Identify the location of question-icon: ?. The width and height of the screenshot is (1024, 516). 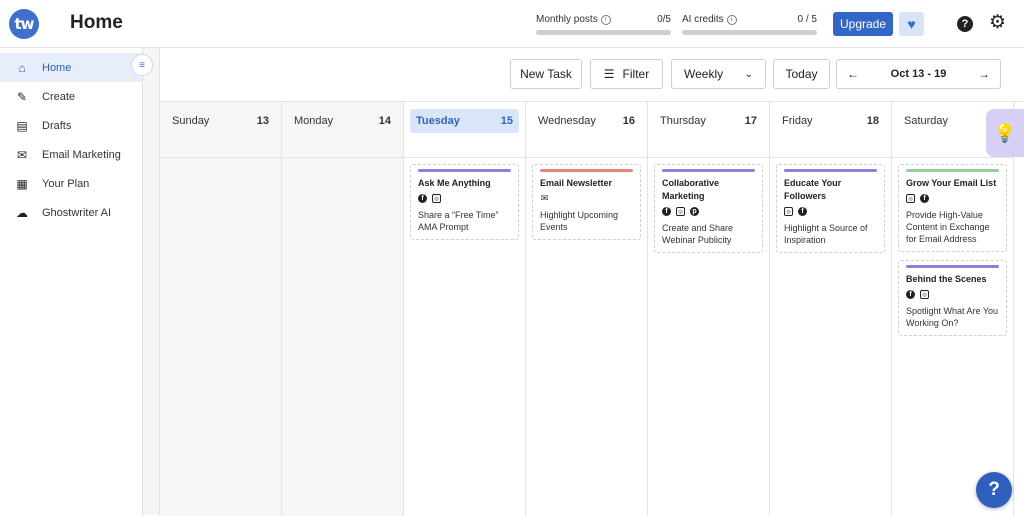
(965, 24).